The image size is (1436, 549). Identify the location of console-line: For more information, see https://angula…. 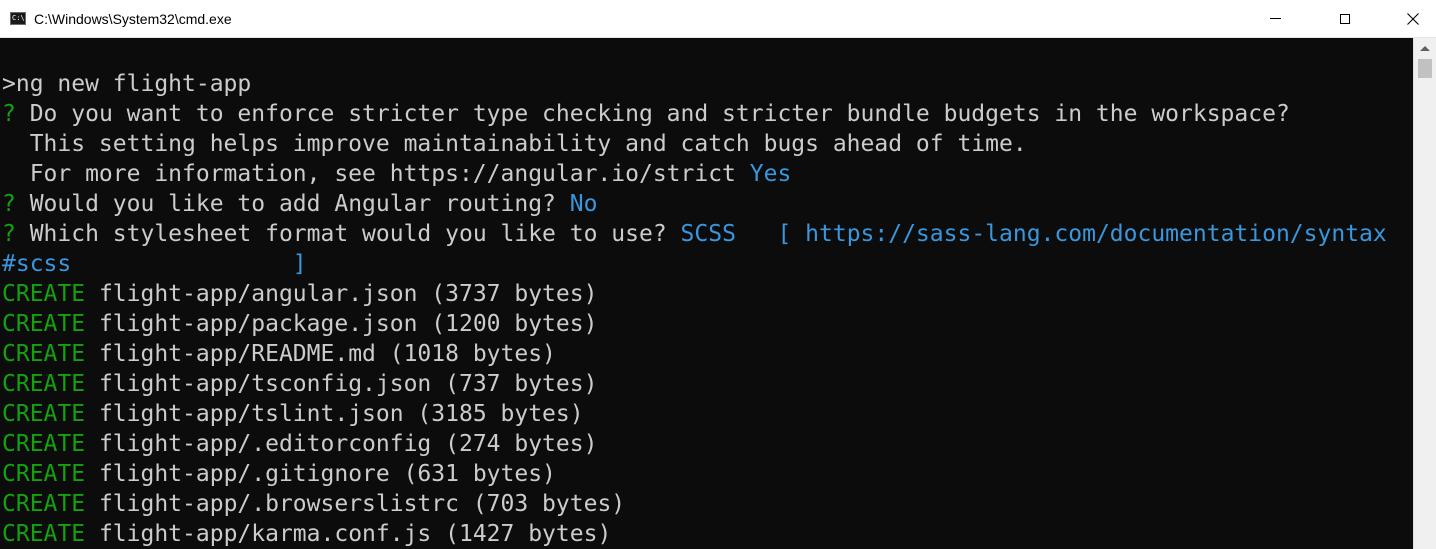
(694, 174).